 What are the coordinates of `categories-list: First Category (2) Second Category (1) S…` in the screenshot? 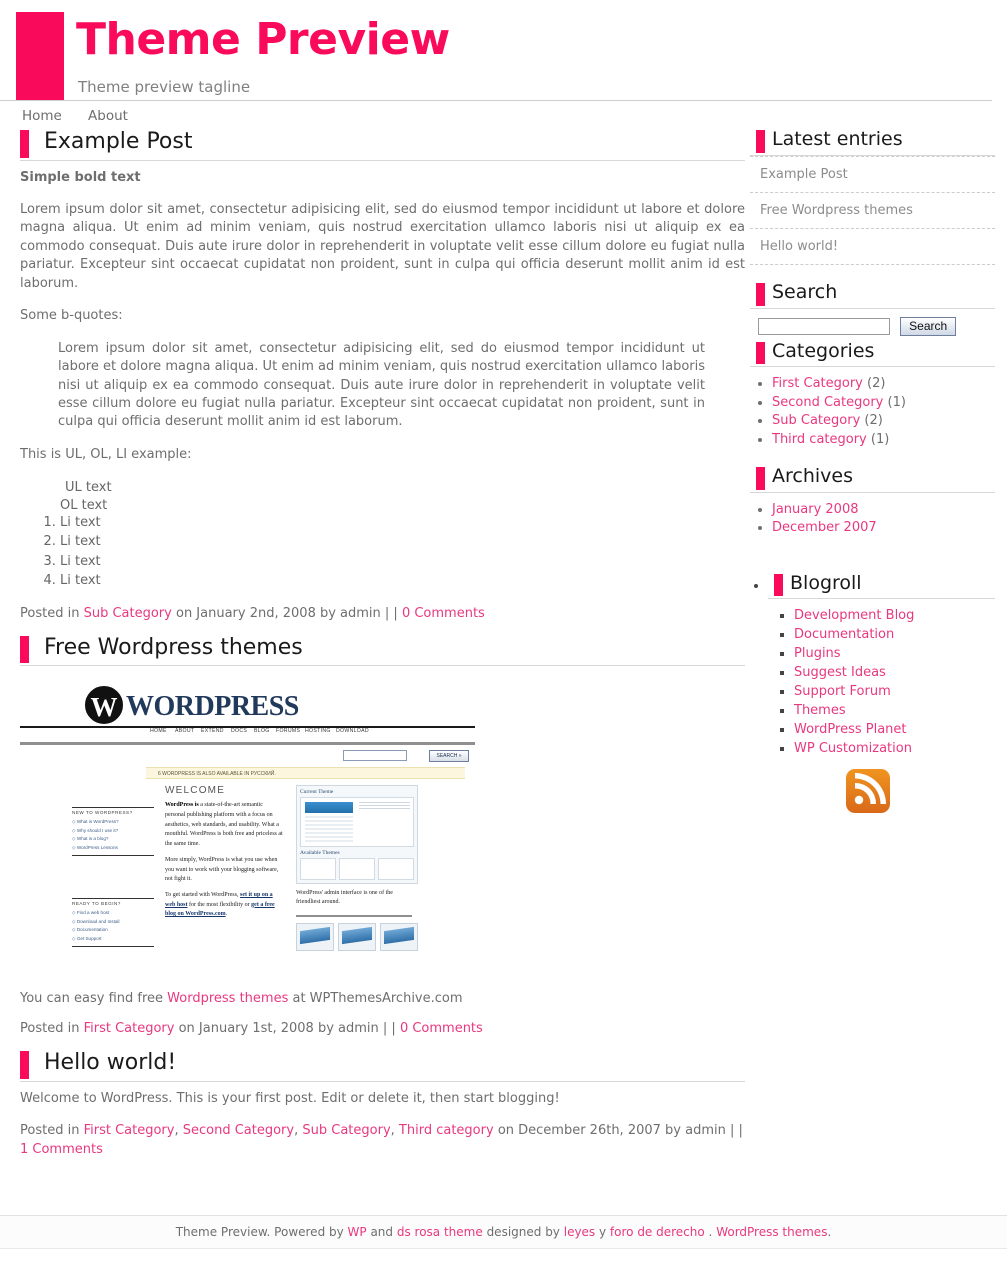 It's located at (872, 412).